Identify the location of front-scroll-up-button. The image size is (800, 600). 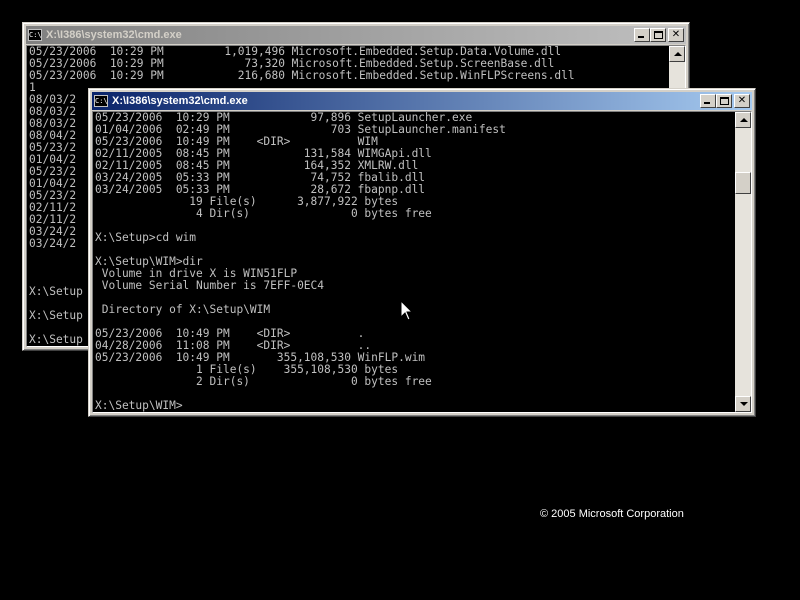
(743, 120).